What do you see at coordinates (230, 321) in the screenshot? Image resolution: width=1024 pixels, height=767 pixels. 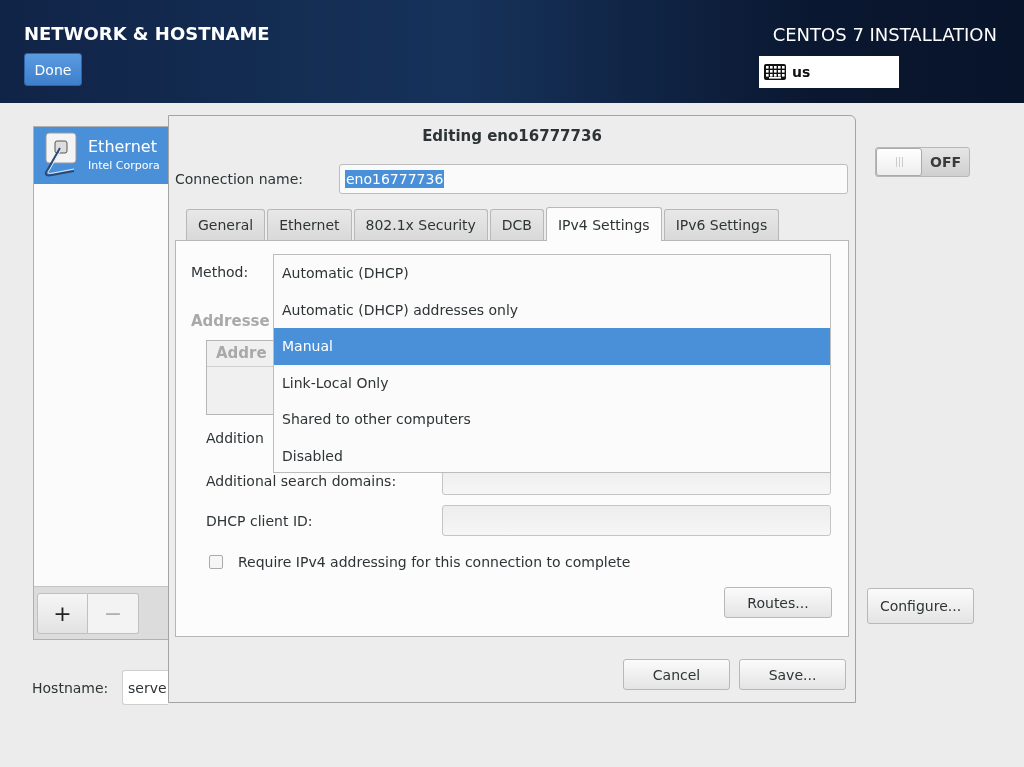 I see `addresses-heading: Addresse` at bounding box center [230, 321].